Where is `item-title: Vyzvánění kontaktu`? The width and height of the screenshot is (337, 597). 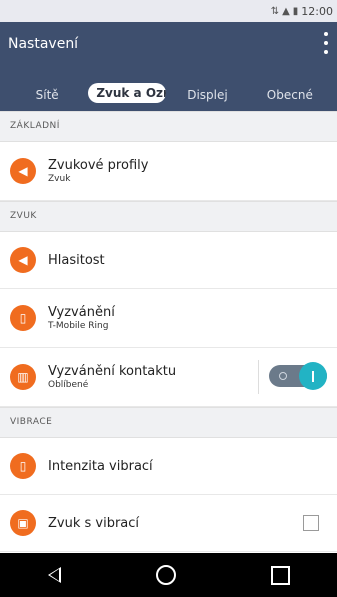 item-title: Vyzvánění kontaktu is located at coordinates (112, 371).